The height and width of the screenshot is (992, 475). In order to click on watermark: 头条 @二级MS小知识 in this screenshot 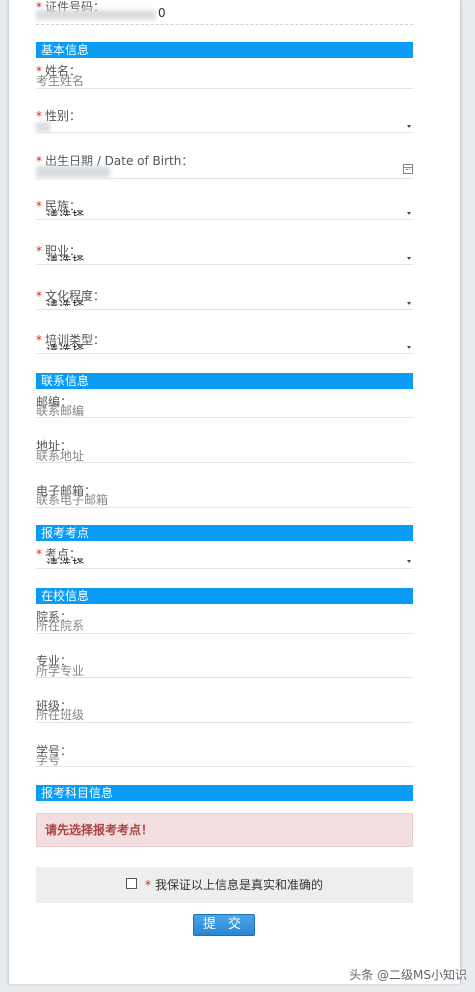, I will do `click(408, 975)`.